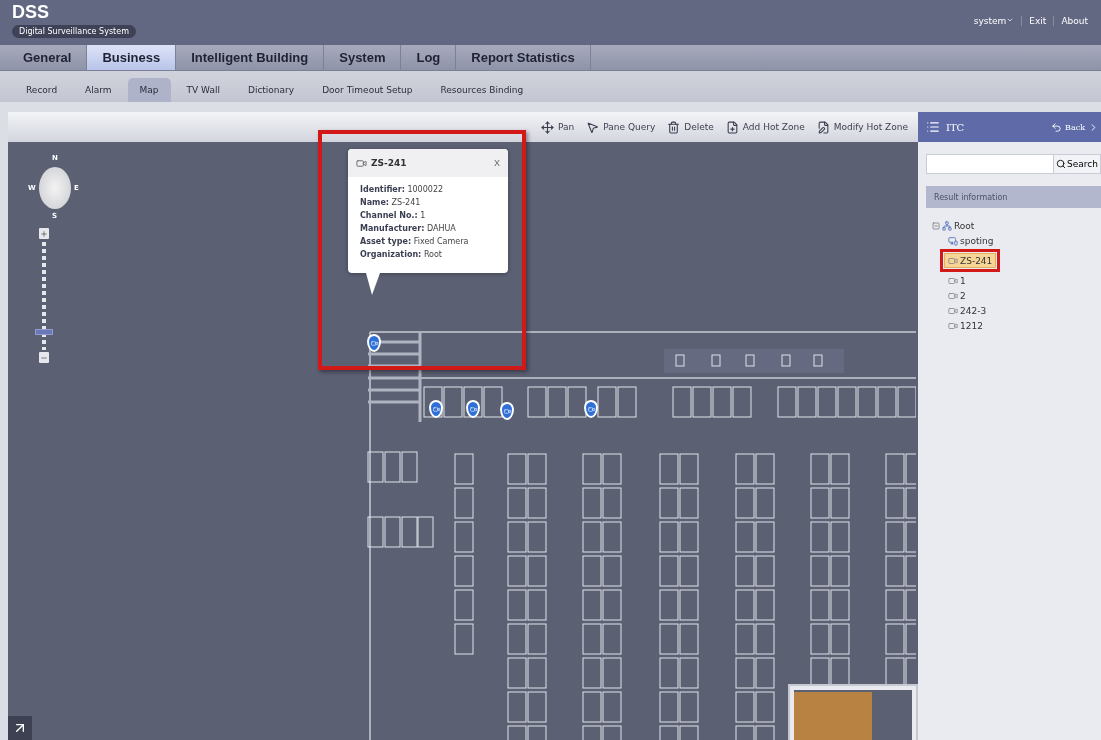  Describe the element at coordinates (44, 331) in the screenshot. I see `zoom-thumb` at that location.